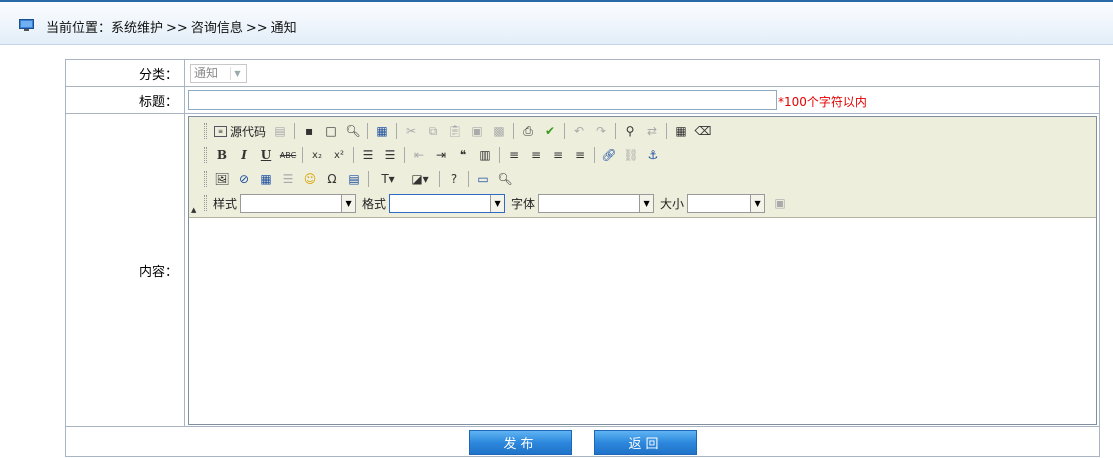  What do you see at coordinates (309, 131) in the screenshot?
I see `save-icon: ▪` at bounding box center [309, 131].